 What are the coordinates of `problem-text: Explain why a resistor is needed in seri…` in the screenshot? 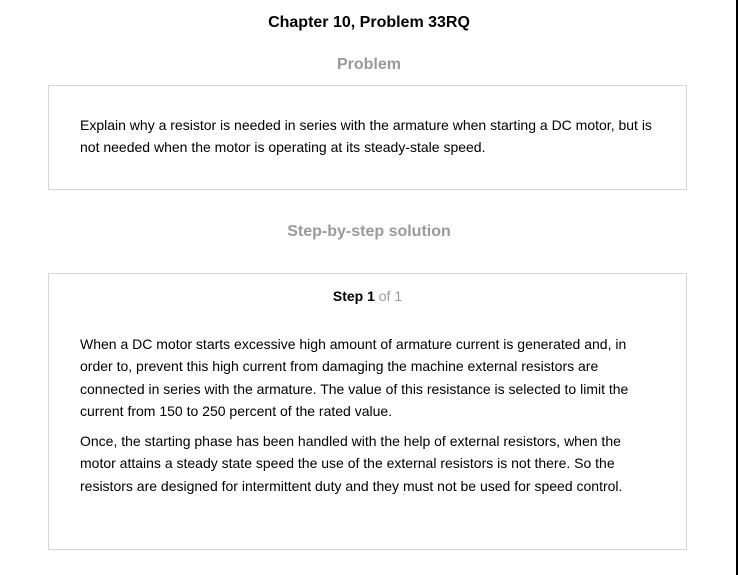 It's located at (366, 136).